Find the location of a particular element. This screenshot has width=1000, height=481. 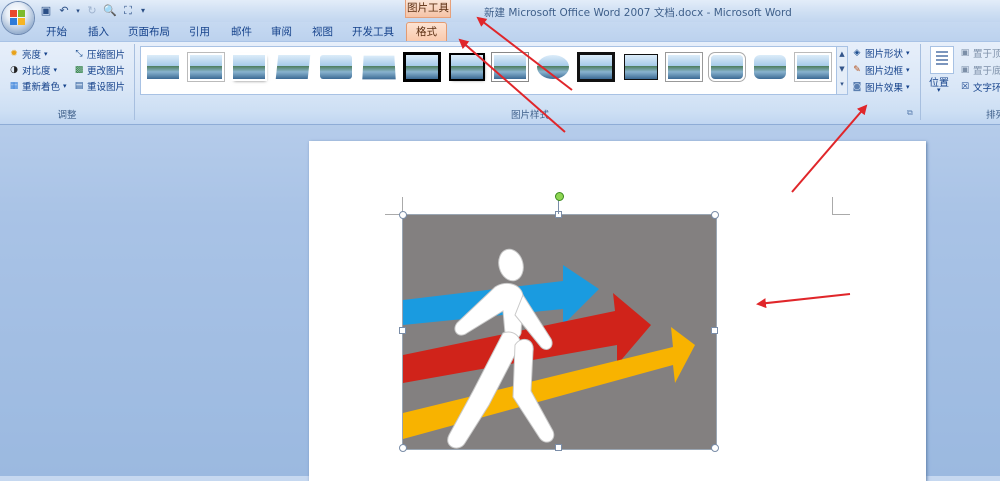

compress-pictures-button: ⤡ 压缩图片 is located at coordinates (99, 54).